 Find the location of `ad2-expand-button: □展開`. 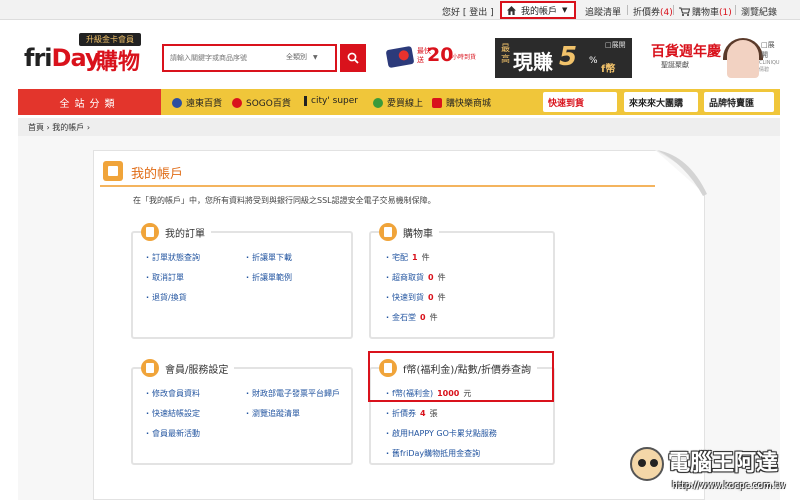

ad2-expand-button: □展開 is located at coordinates (770, 50).